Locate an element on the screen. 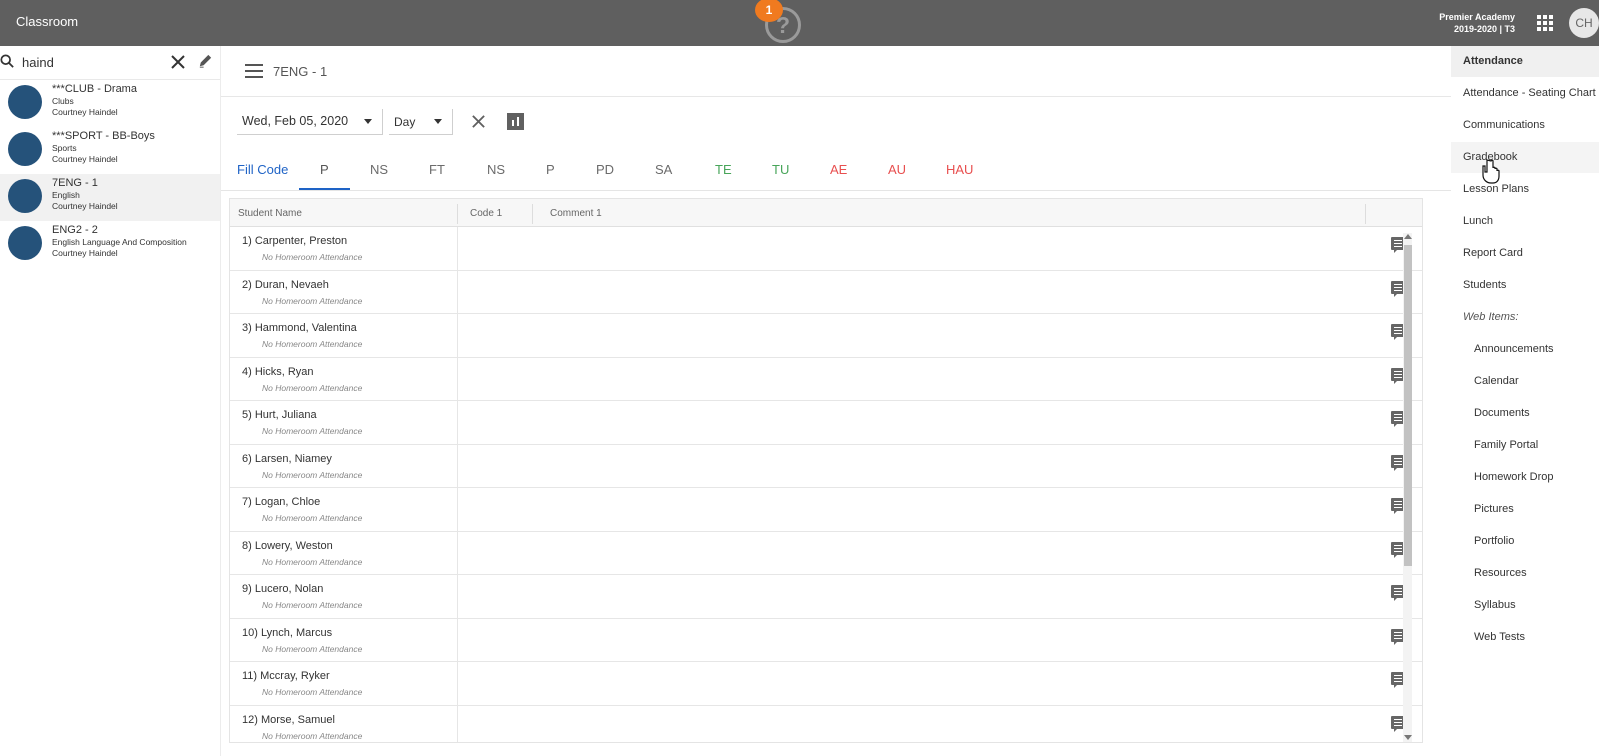 Image resolution: width=1599 pixels, height=756 pixels. scroll-up-icon is located at coordinates (1408, 236).